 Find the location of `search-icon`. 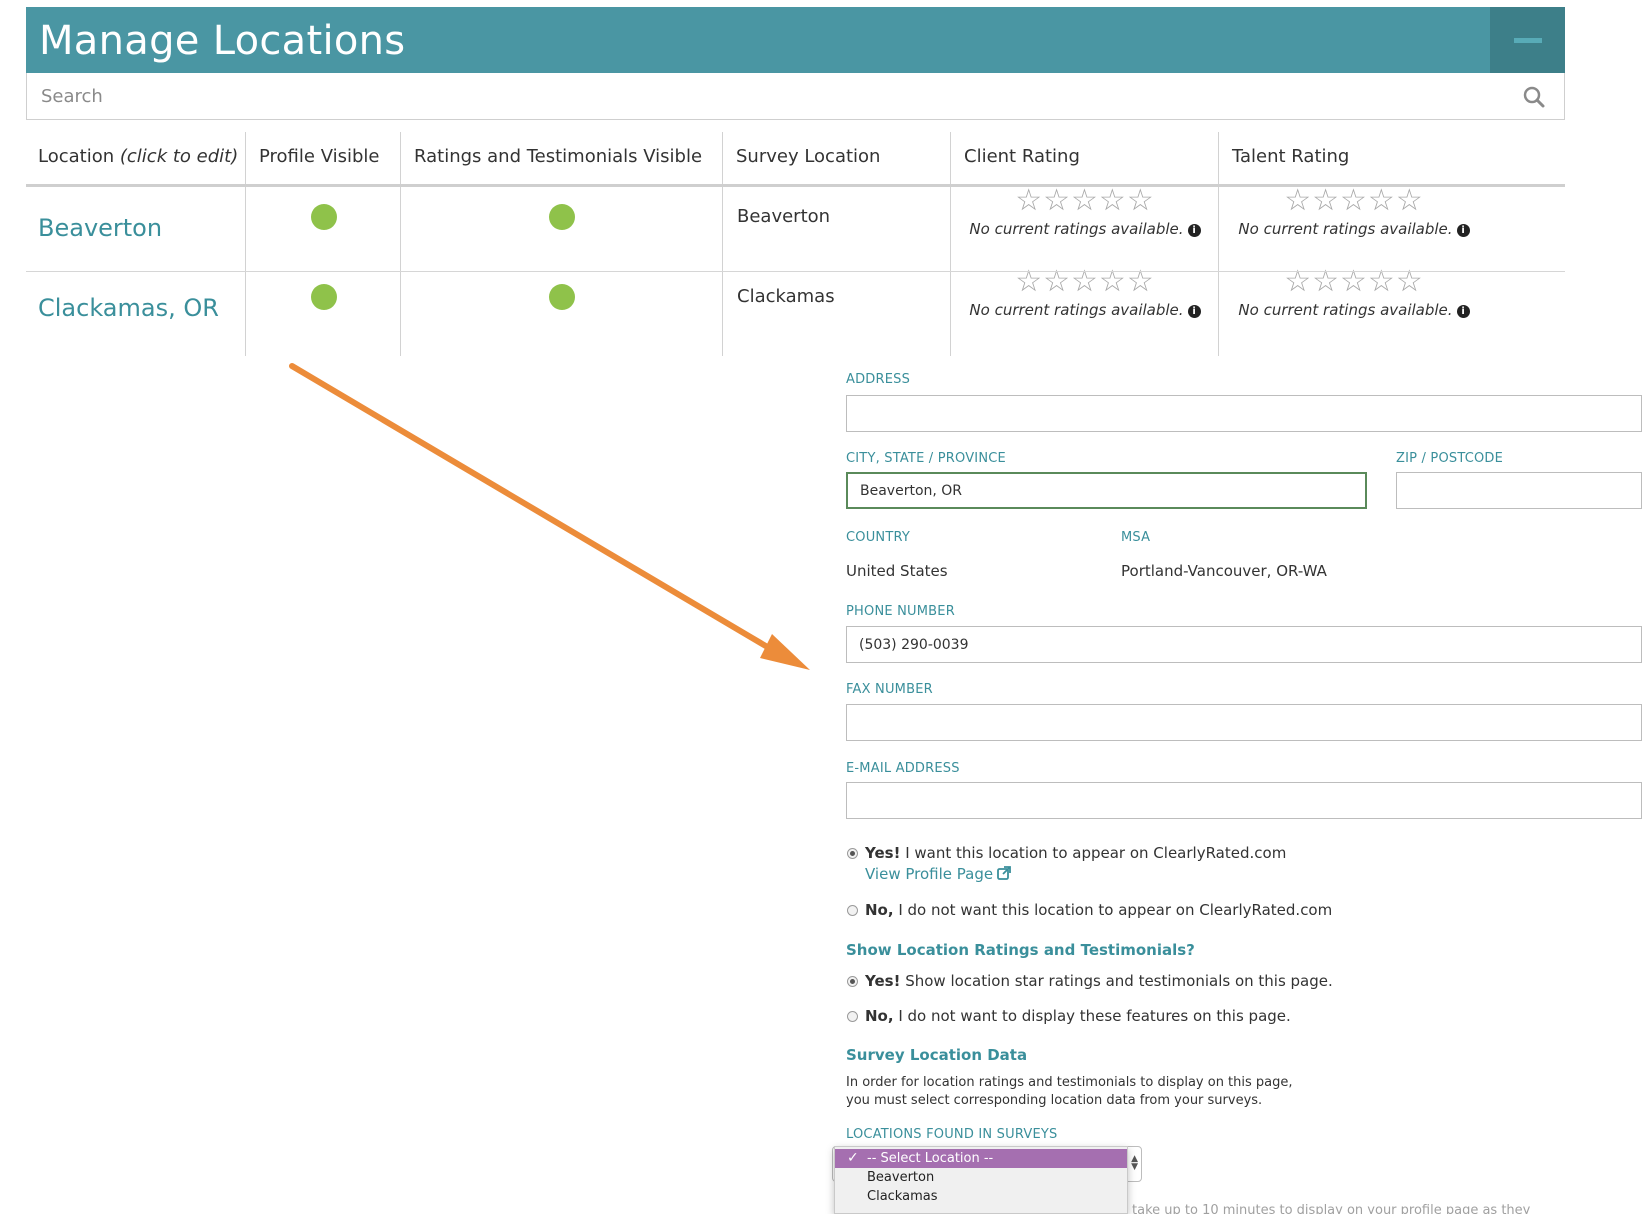

search-icon is located at coordinates (1534, 97).